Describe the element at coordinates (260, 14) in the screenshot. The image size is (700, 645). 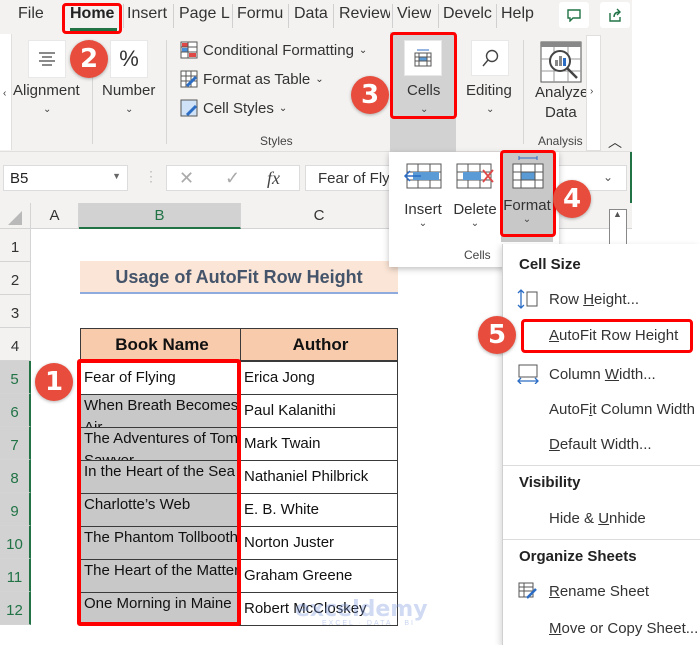
I see `tab-formulas: Formu` at that location.